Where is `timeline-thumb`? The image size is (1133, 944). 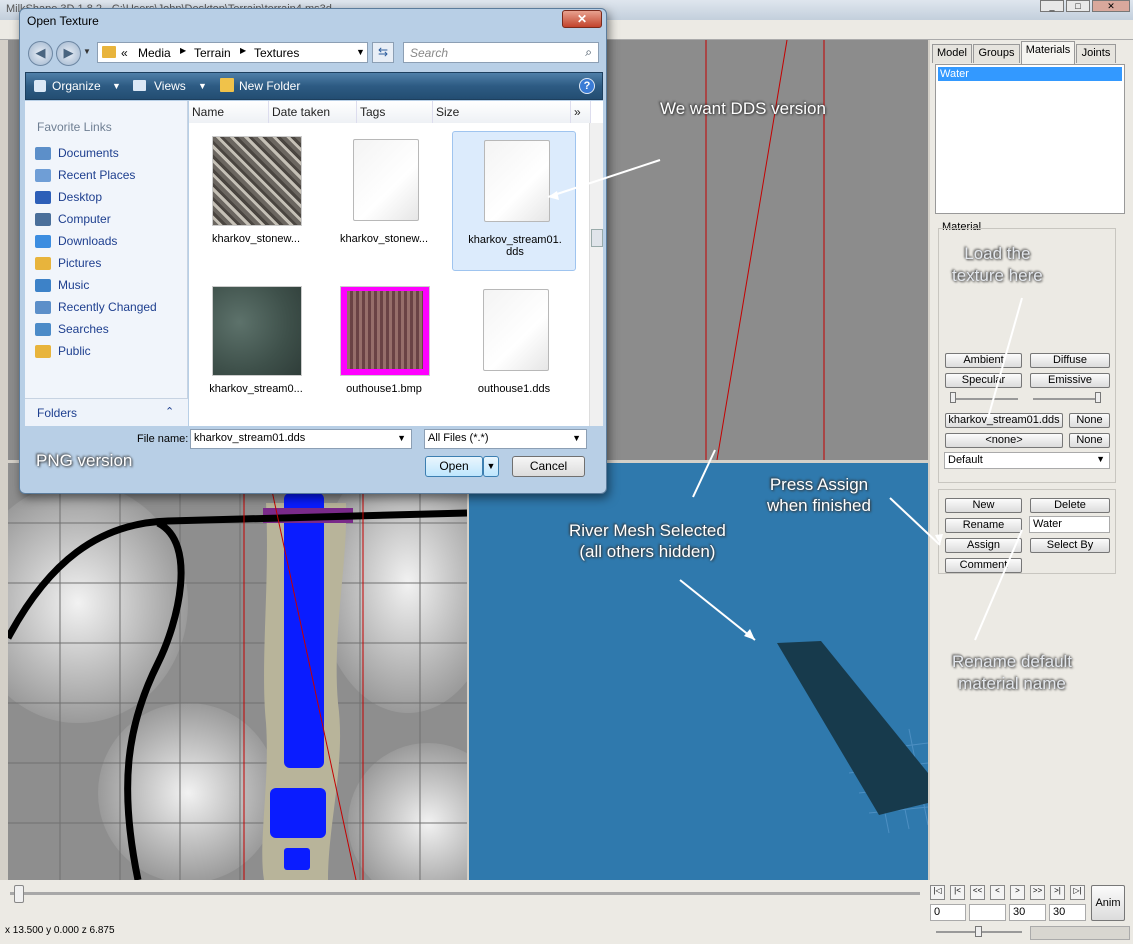 timeline-thumb is located at coordinates (19, 894).